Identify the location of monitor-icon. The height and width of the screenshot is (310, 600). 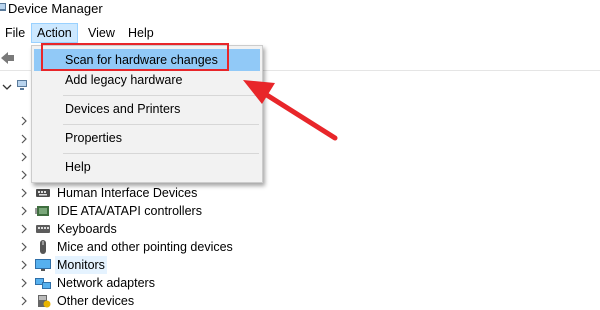
(43, 265).